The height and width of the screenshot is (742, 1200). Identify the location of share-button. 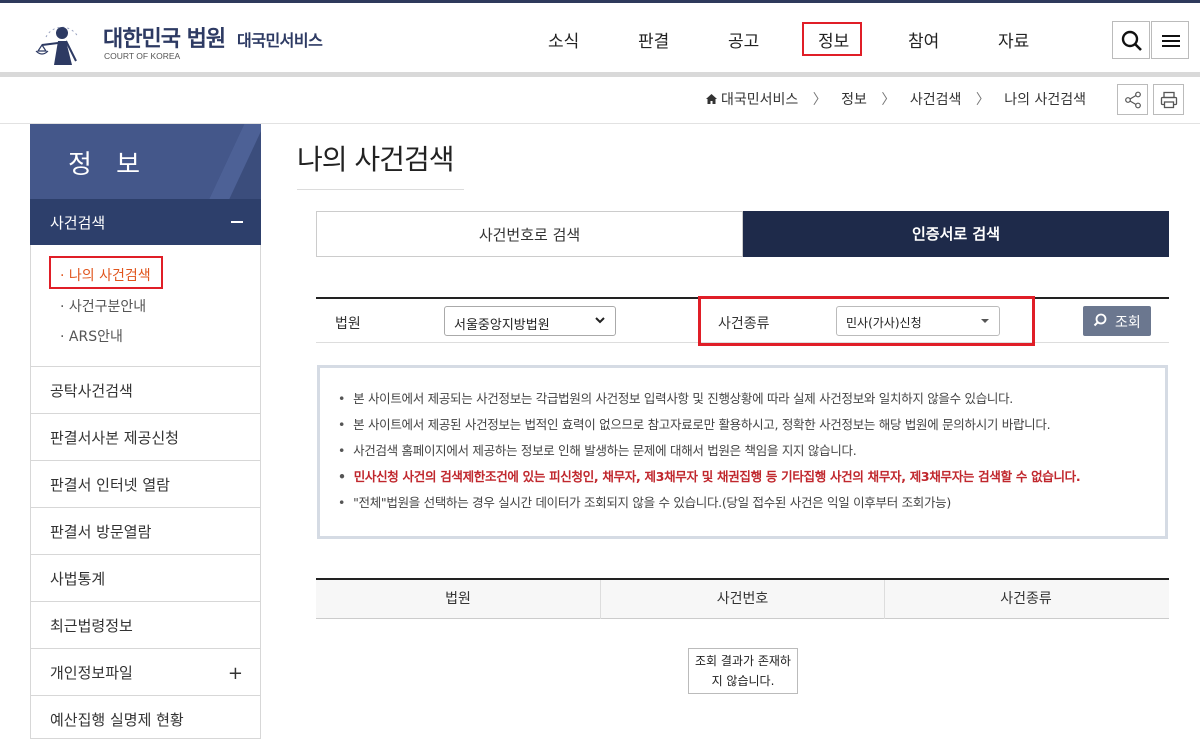
(1132, 99).